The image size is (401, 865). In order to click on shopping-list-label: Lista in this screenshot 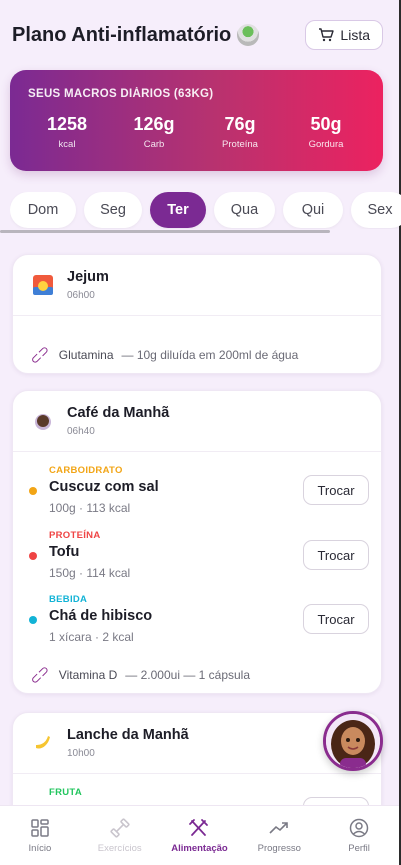, I will do `click(355, 35)`.